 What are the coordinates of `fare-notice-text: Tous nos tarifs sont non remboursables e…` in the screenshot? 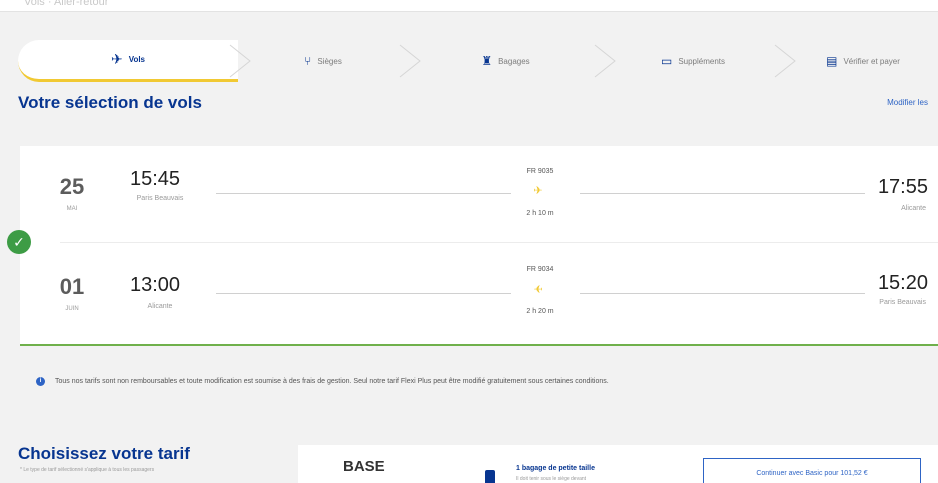 It's located at (332, 381).